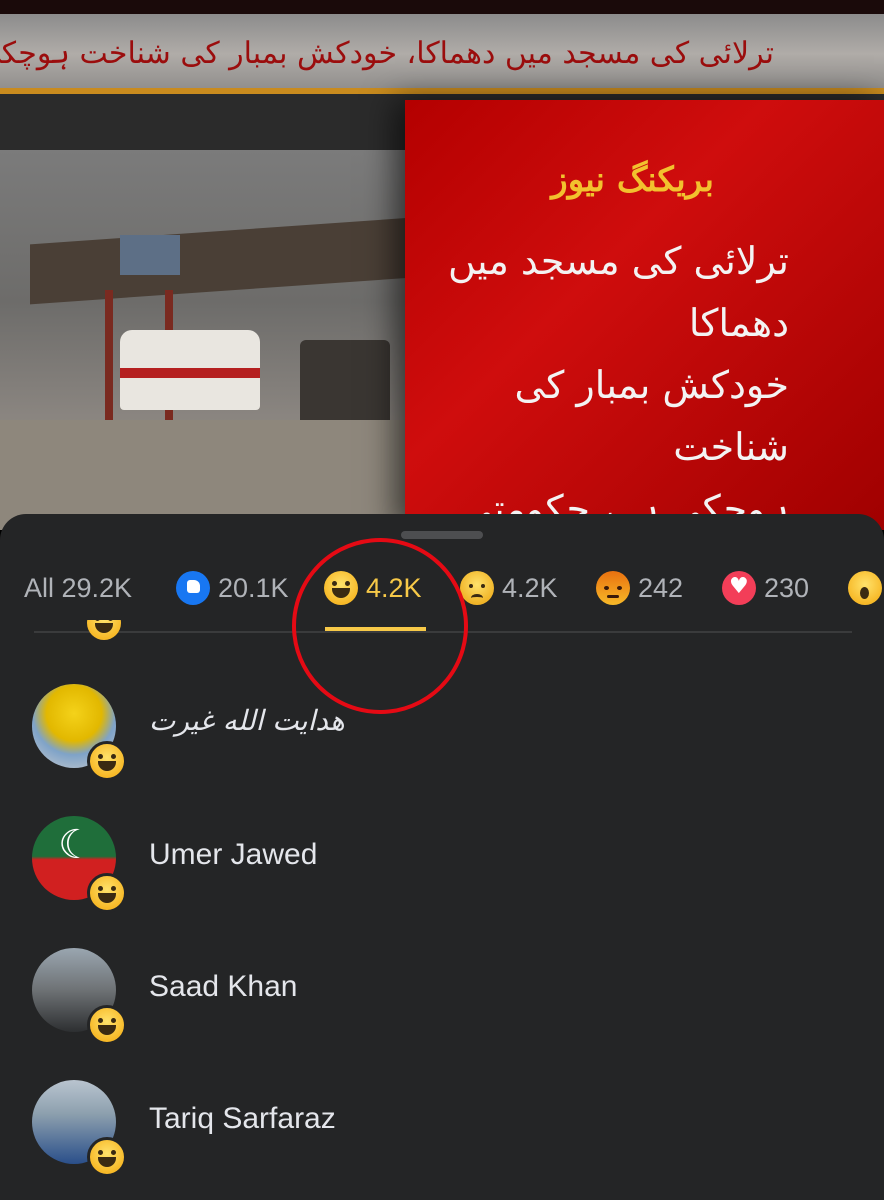 Image resolution: width=884 pixels, height=1200 pixels. What do you see at coordinates (442, 1125) in the screenshot?
I see `list-item: Tariq Sarfaraz` at bounding box center [442, 1125].